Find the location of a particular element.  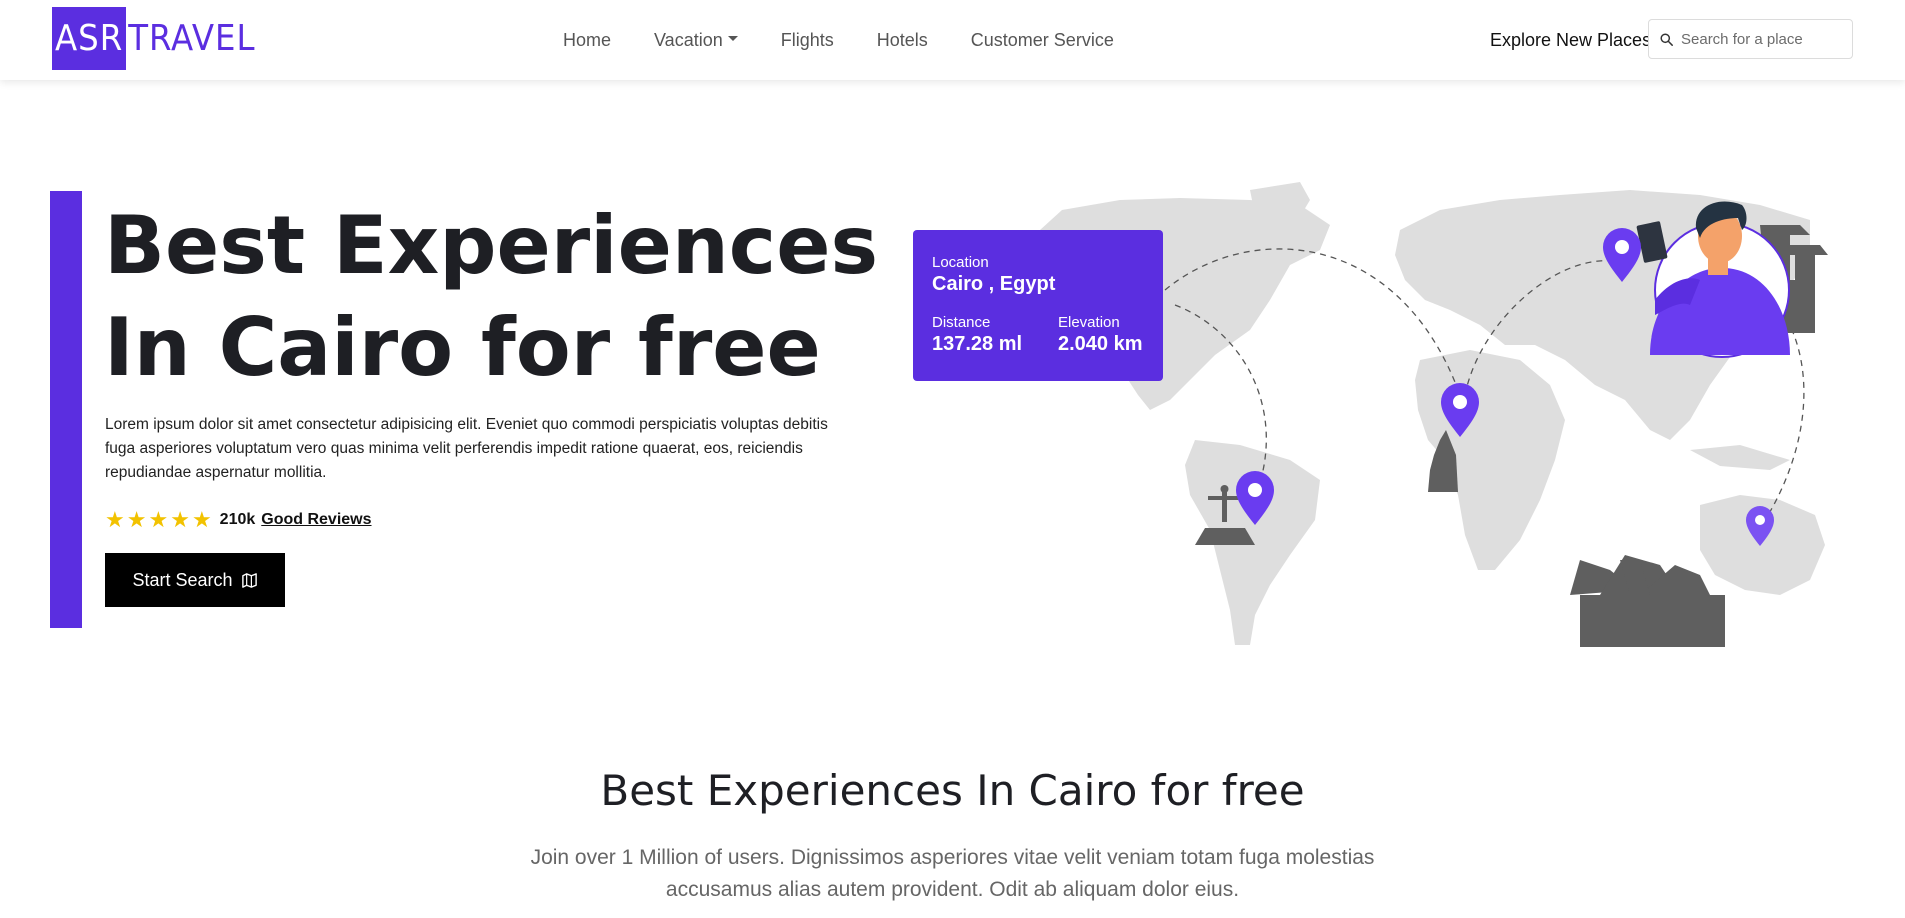

rating-count: 210k is located at coordinates (237, 519).